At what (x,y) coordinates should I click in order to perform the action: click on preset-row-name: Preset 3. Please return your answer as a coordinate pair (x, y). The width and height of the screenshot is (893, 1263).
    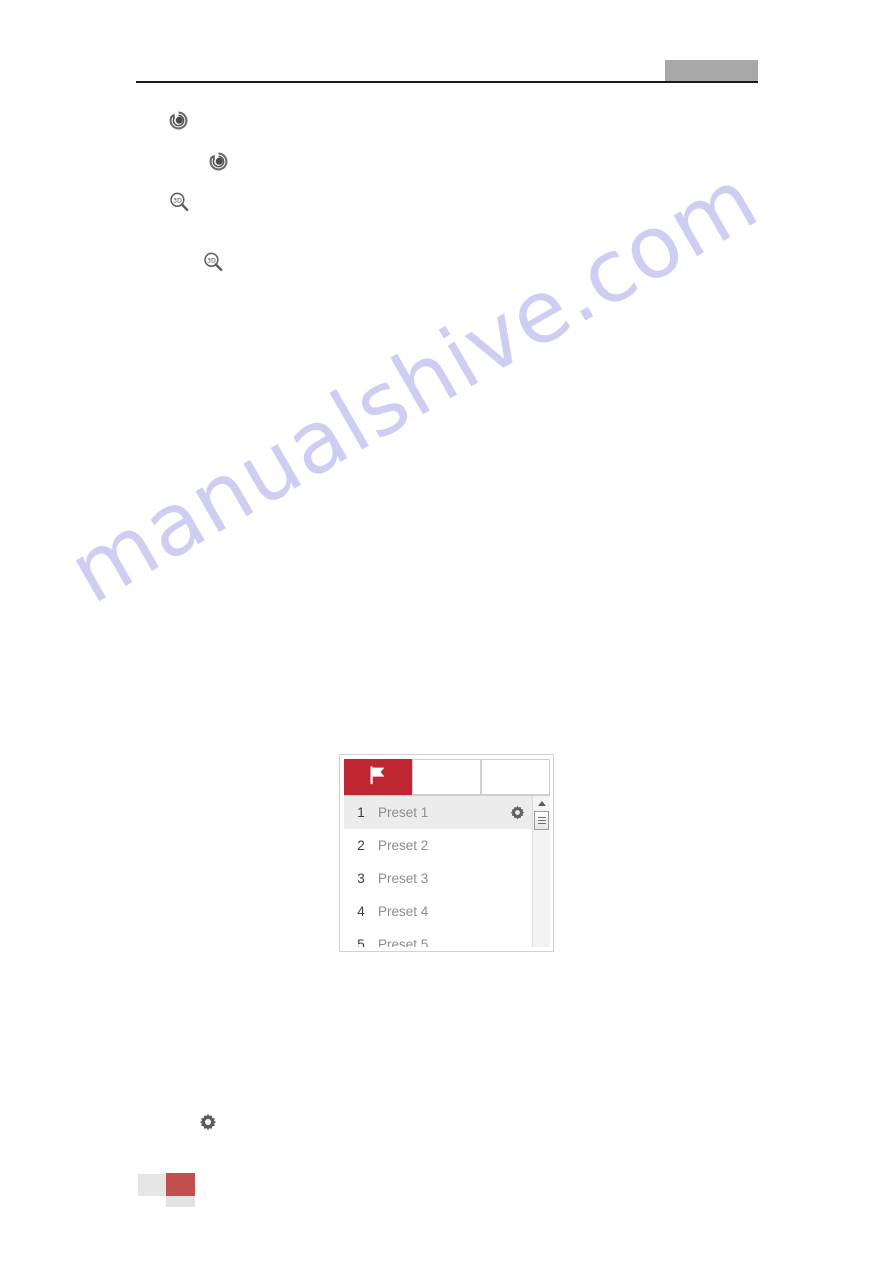
    Looking at the image, I should click on (403, 878).